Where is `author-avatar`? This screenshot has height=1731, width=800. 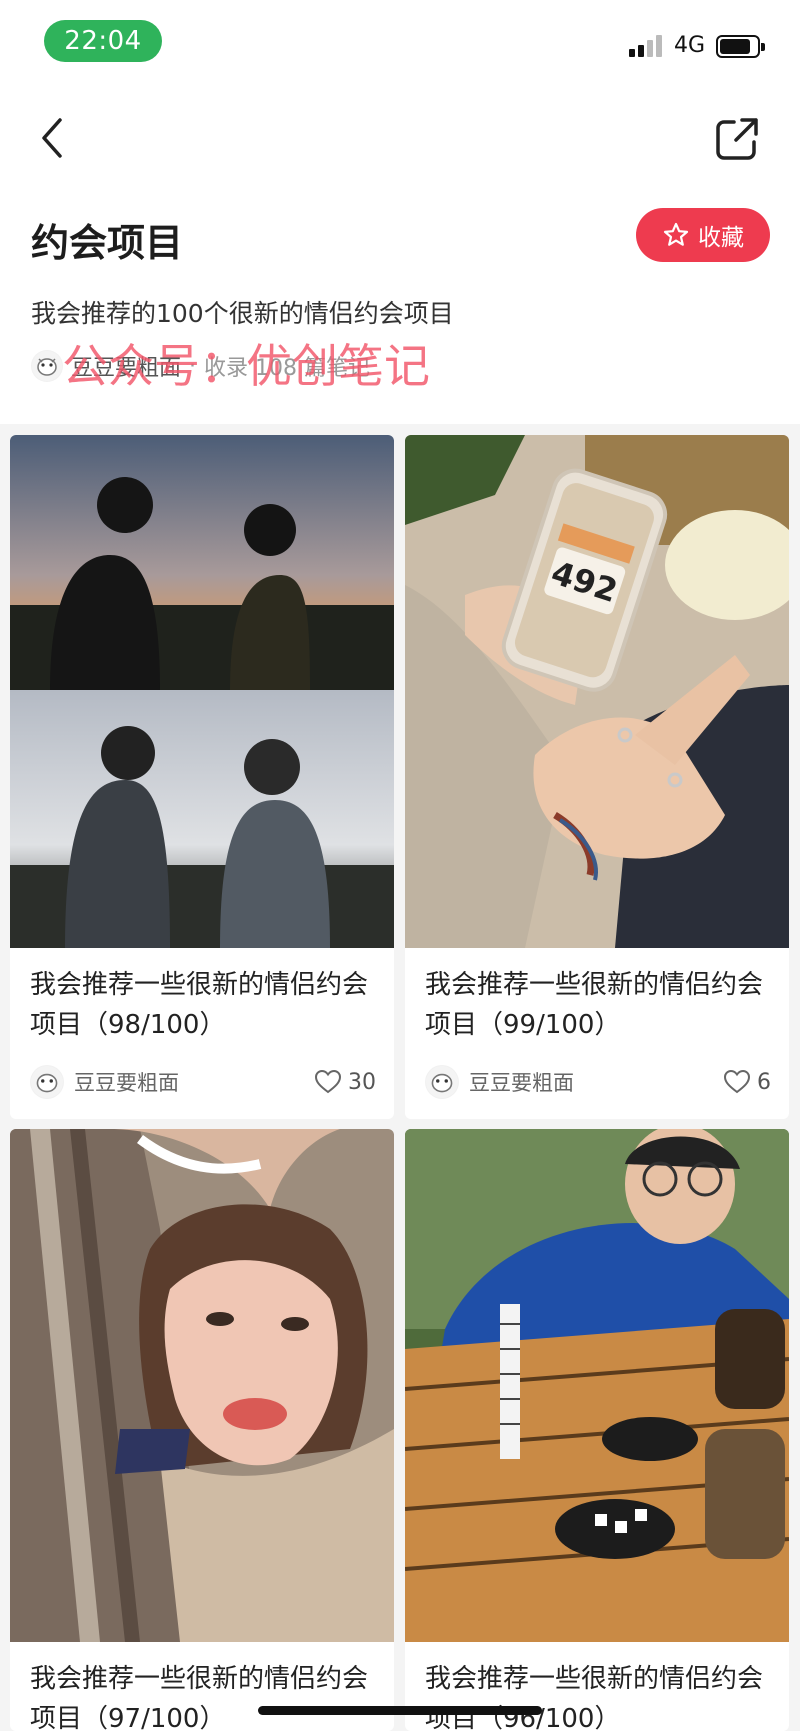 author-avatar is located at coordinates (47, 366).